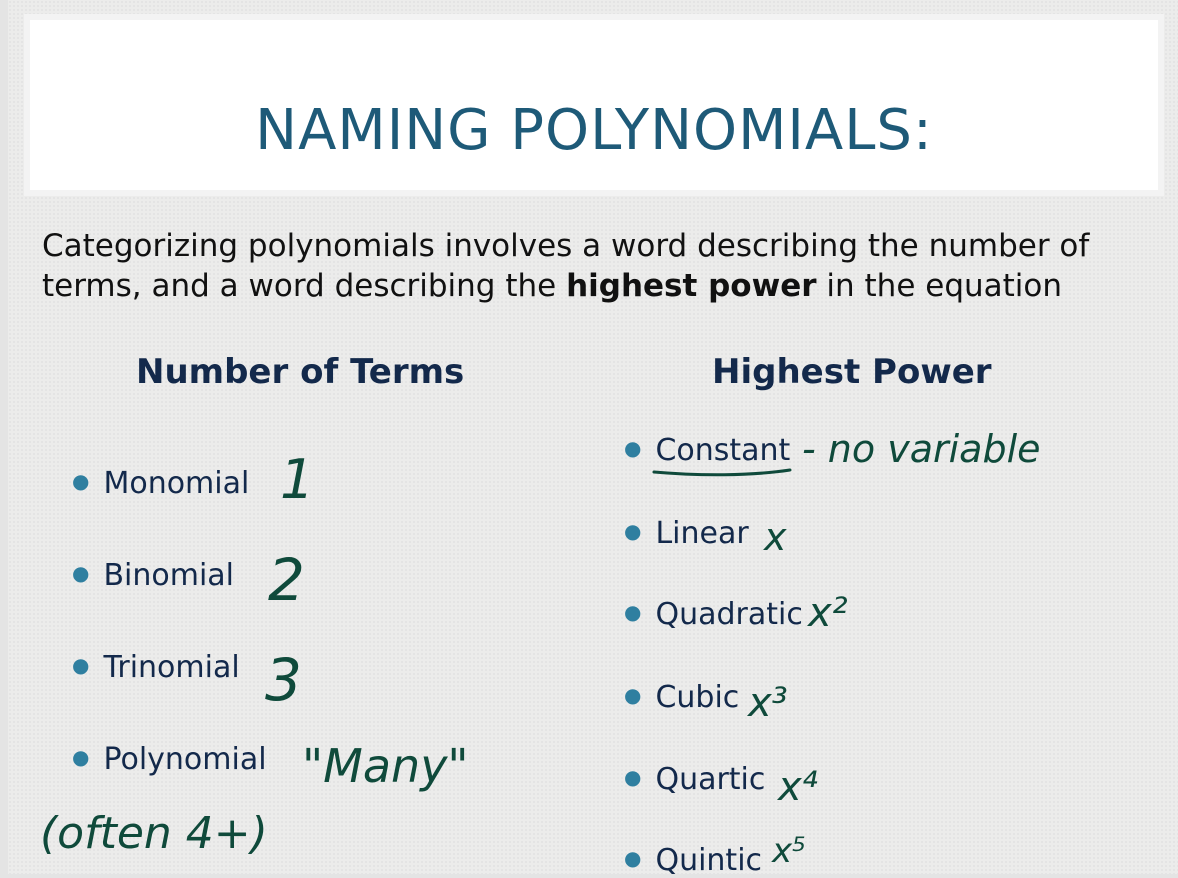 This screenshot has width=1178, height=878. What do you see at coordinates (176, 483) in the screenshot?
I see `item-label: Monomial` at bounding box center [176, 483].